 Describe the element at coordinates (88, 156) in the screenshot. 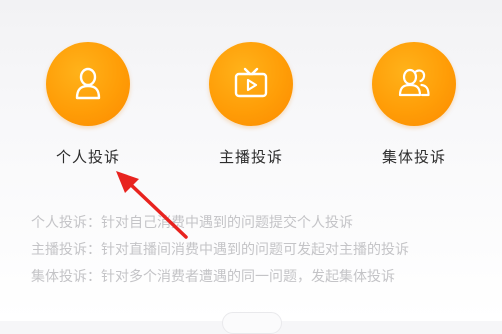

I see `personal-complaint-label: 个人投诉` at that location.